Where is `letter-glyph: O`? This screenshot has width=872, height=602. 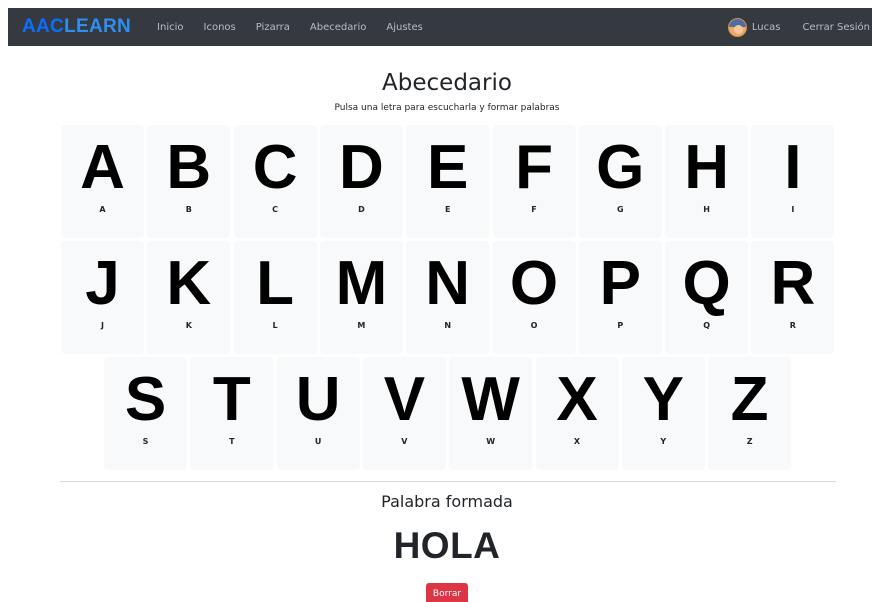
letter-glyph: O is located at coordinates (534, 283).